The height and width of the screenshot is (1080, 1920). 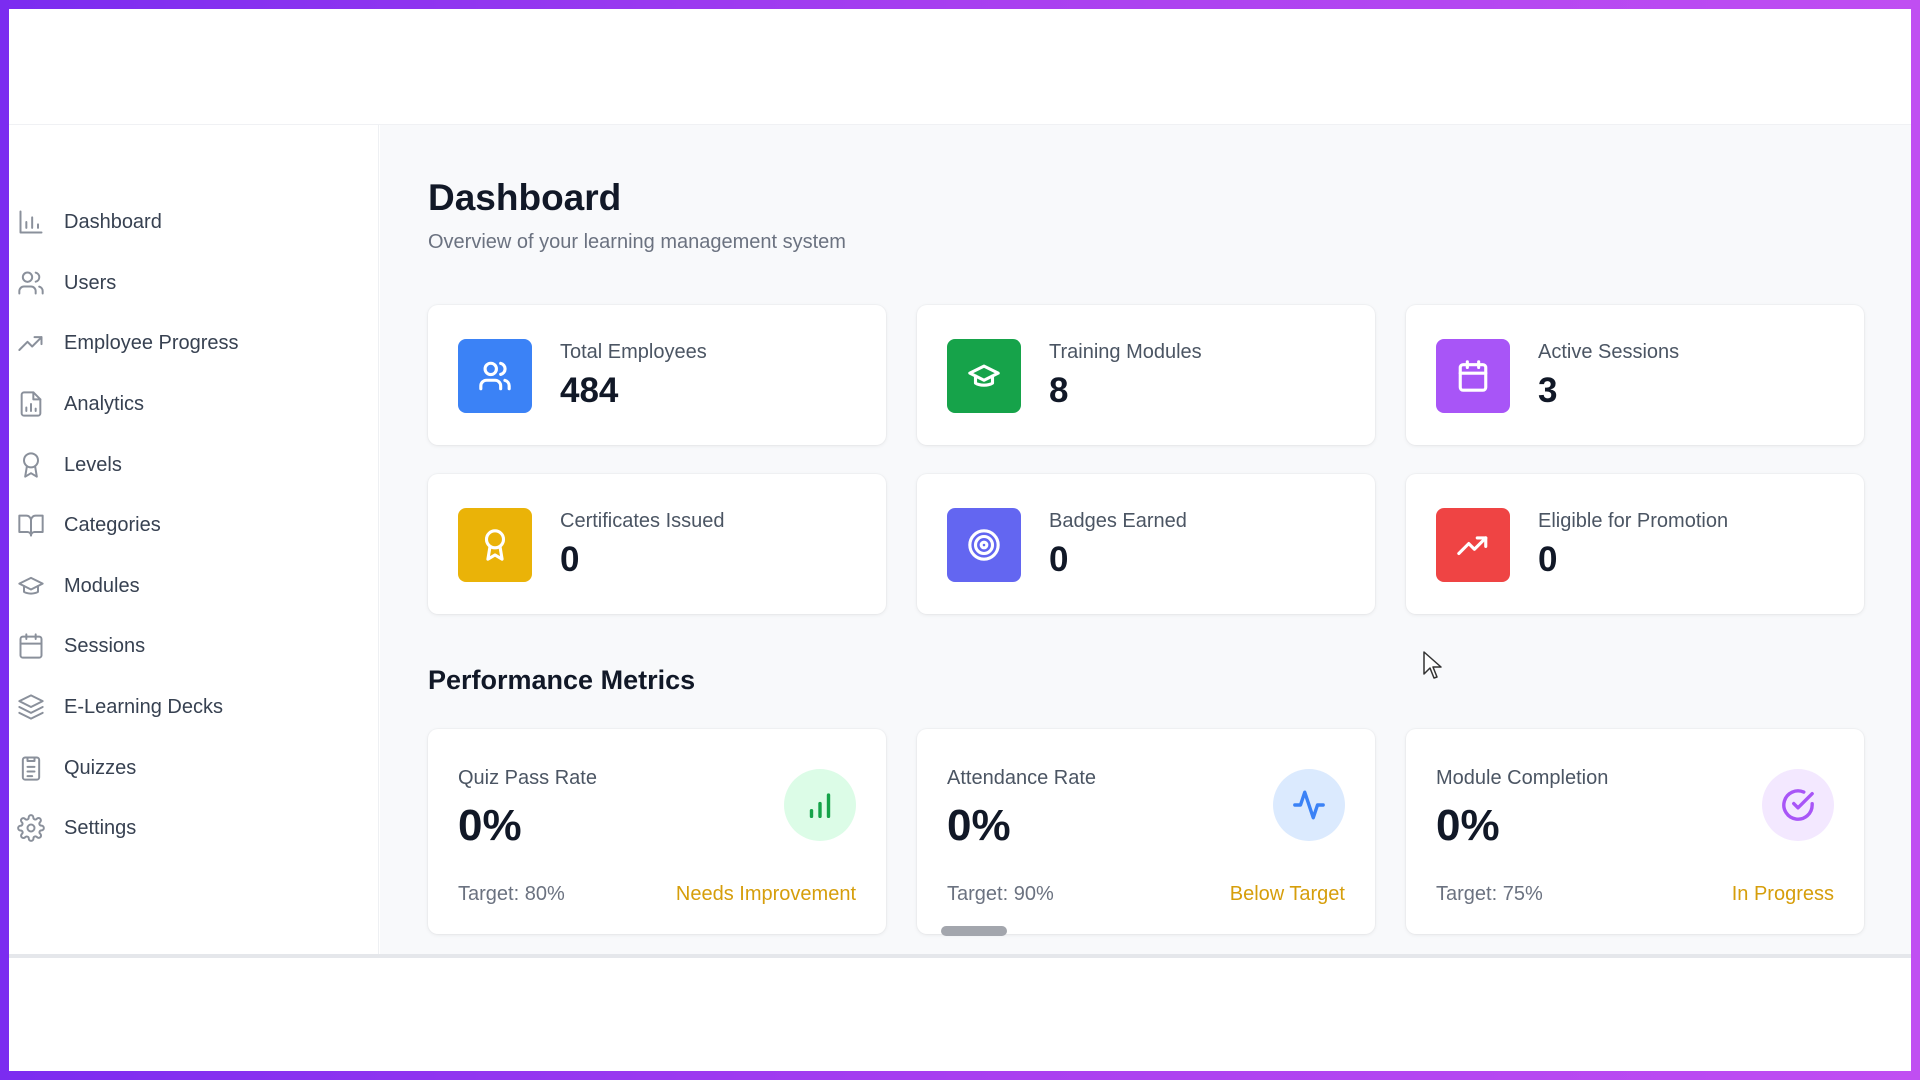 I want to click on sidebar-item-analytics: Analytics, so click(x=194, y=404).